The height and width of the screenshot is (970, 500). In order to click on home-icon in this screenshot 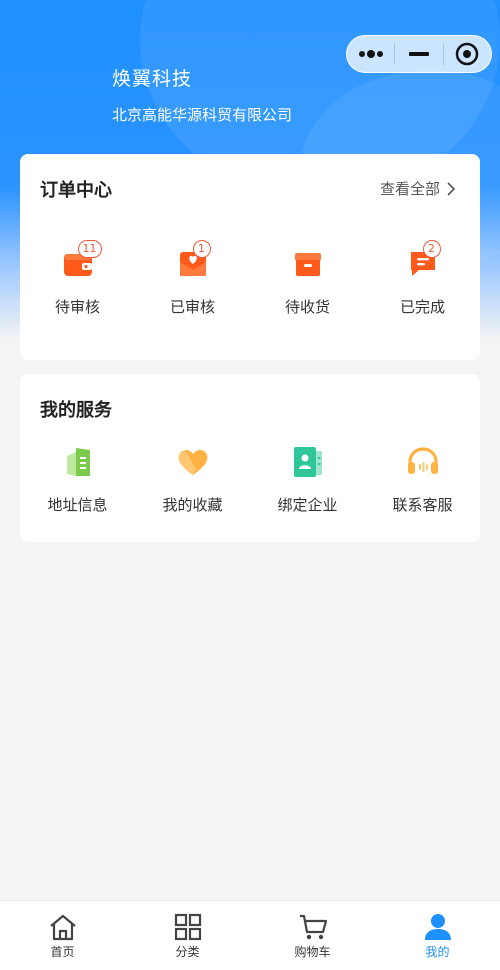, I will do `click(62, 927)`.